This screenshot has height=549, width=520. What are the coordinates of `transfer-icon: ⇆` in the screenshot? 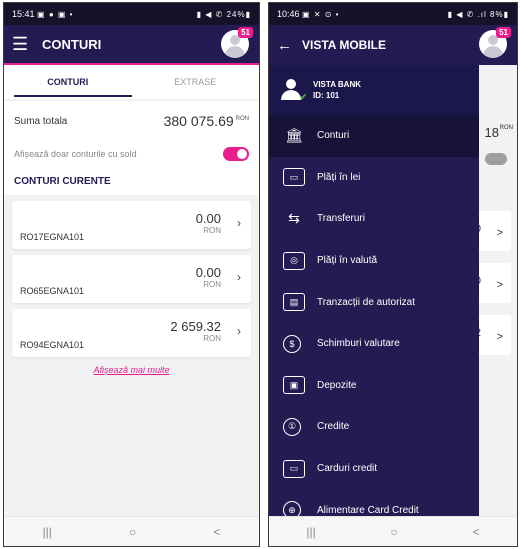 It's located at (294, 218).